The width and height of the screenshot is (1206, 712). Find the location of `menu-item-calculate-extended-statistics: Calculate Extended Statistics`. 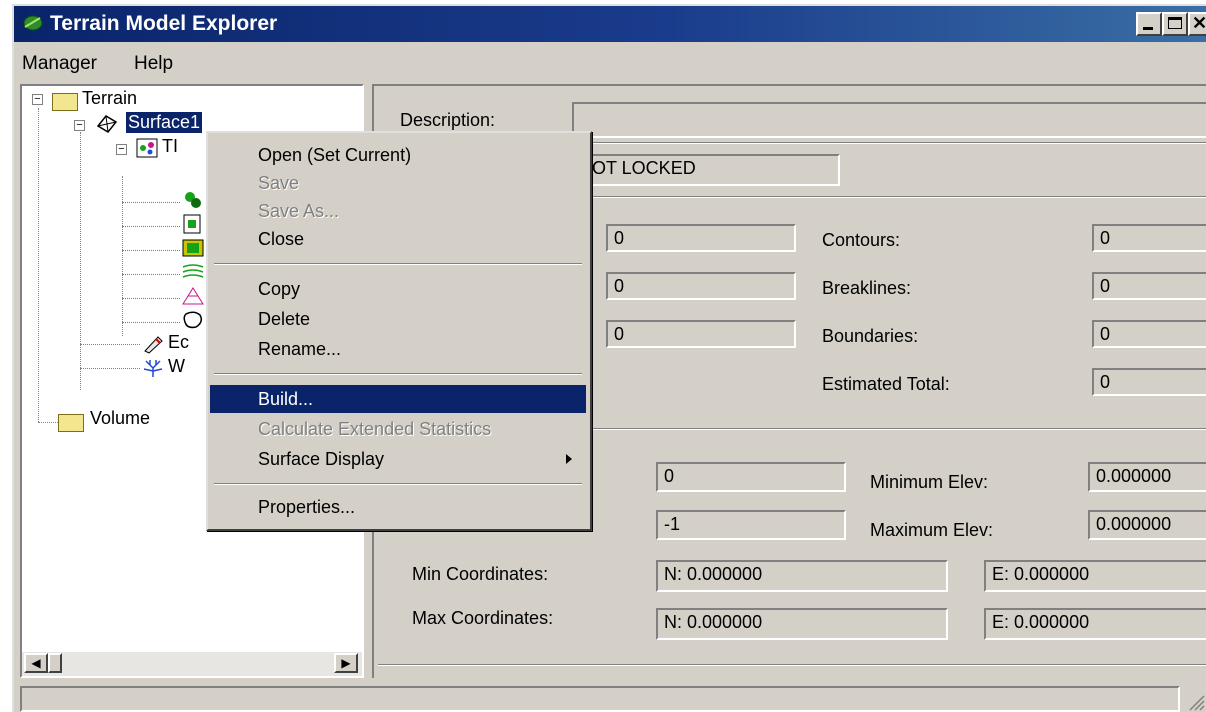

menu-item-calculate-extended-statistics: Calculate Extended Statistics is located at coordinates (375, 429).